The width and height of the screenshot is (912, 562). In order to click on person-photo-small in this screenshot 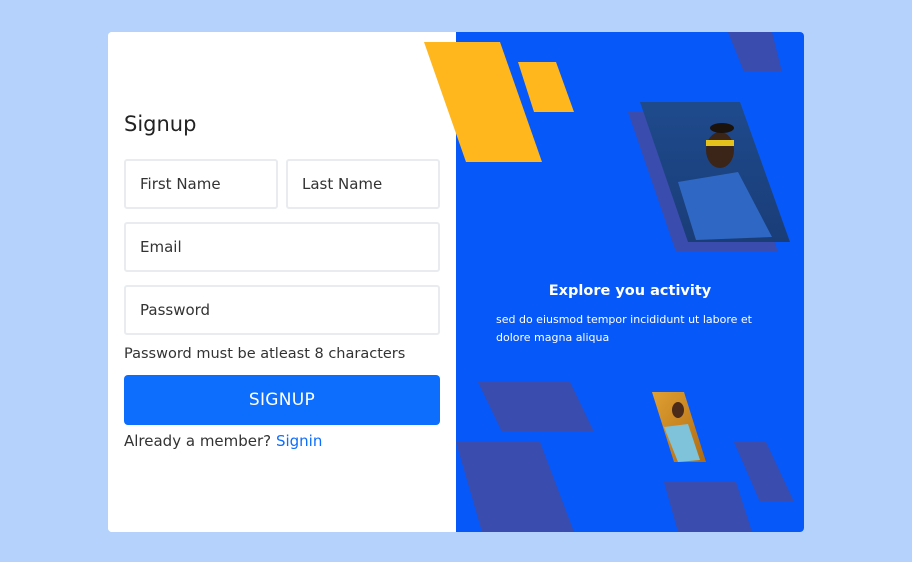, I will do `click(679, 427)`.